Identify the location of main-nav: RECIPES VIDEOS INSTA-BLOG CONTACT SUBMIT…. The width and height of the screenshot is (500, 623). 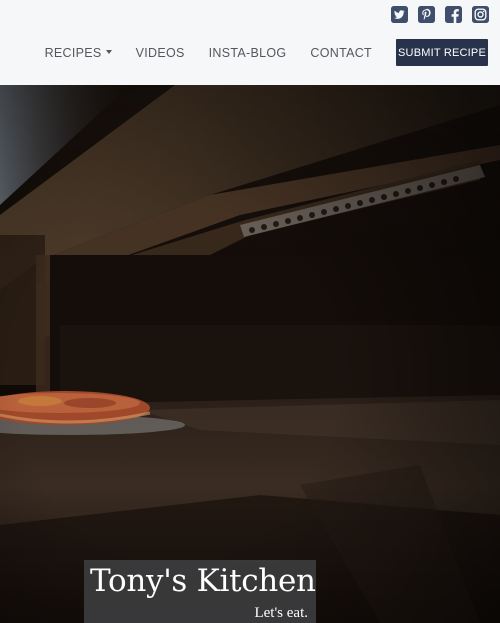
(266, 52).